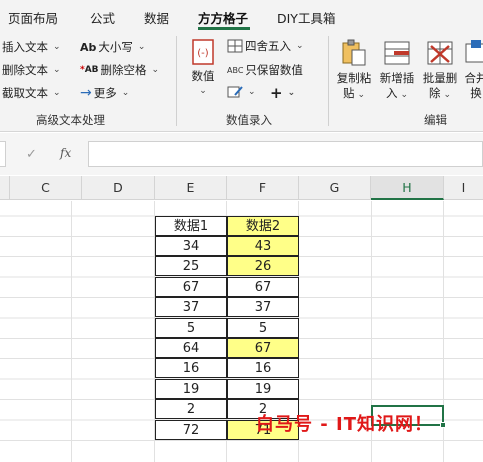  What do you see at coordinates (443, 425) in the screenshot?
I see `fill-handle` at bounding box center [443, 425].